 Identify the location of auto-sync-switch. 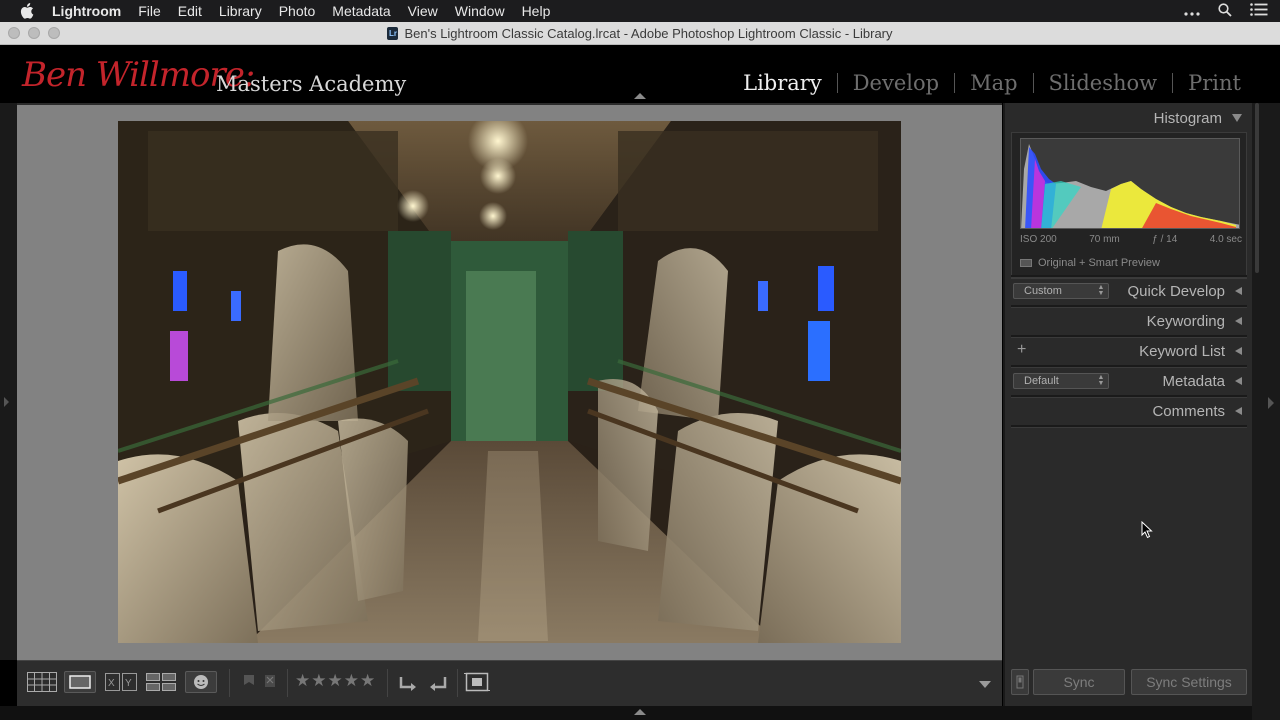
(1020, 682).